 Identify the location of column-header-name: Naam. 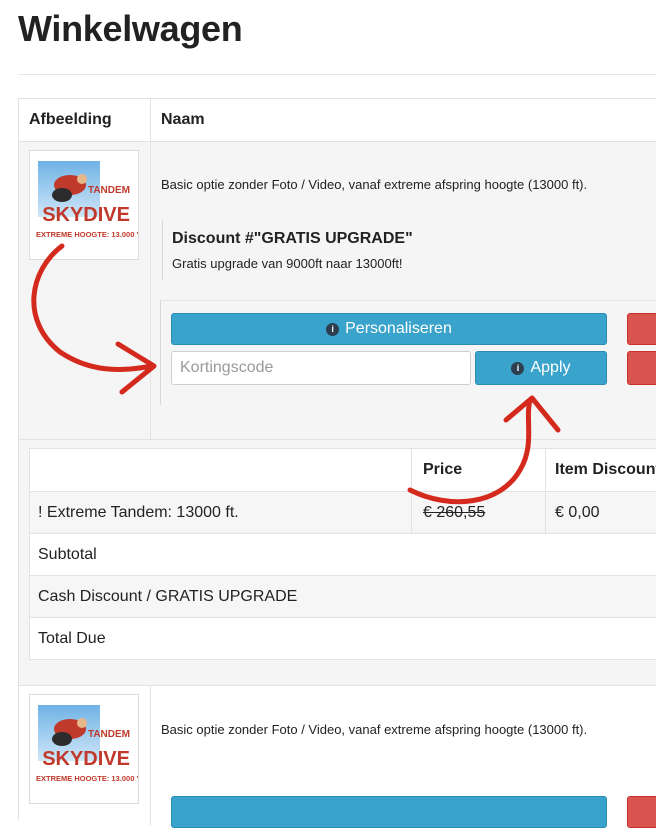
(183, 119).